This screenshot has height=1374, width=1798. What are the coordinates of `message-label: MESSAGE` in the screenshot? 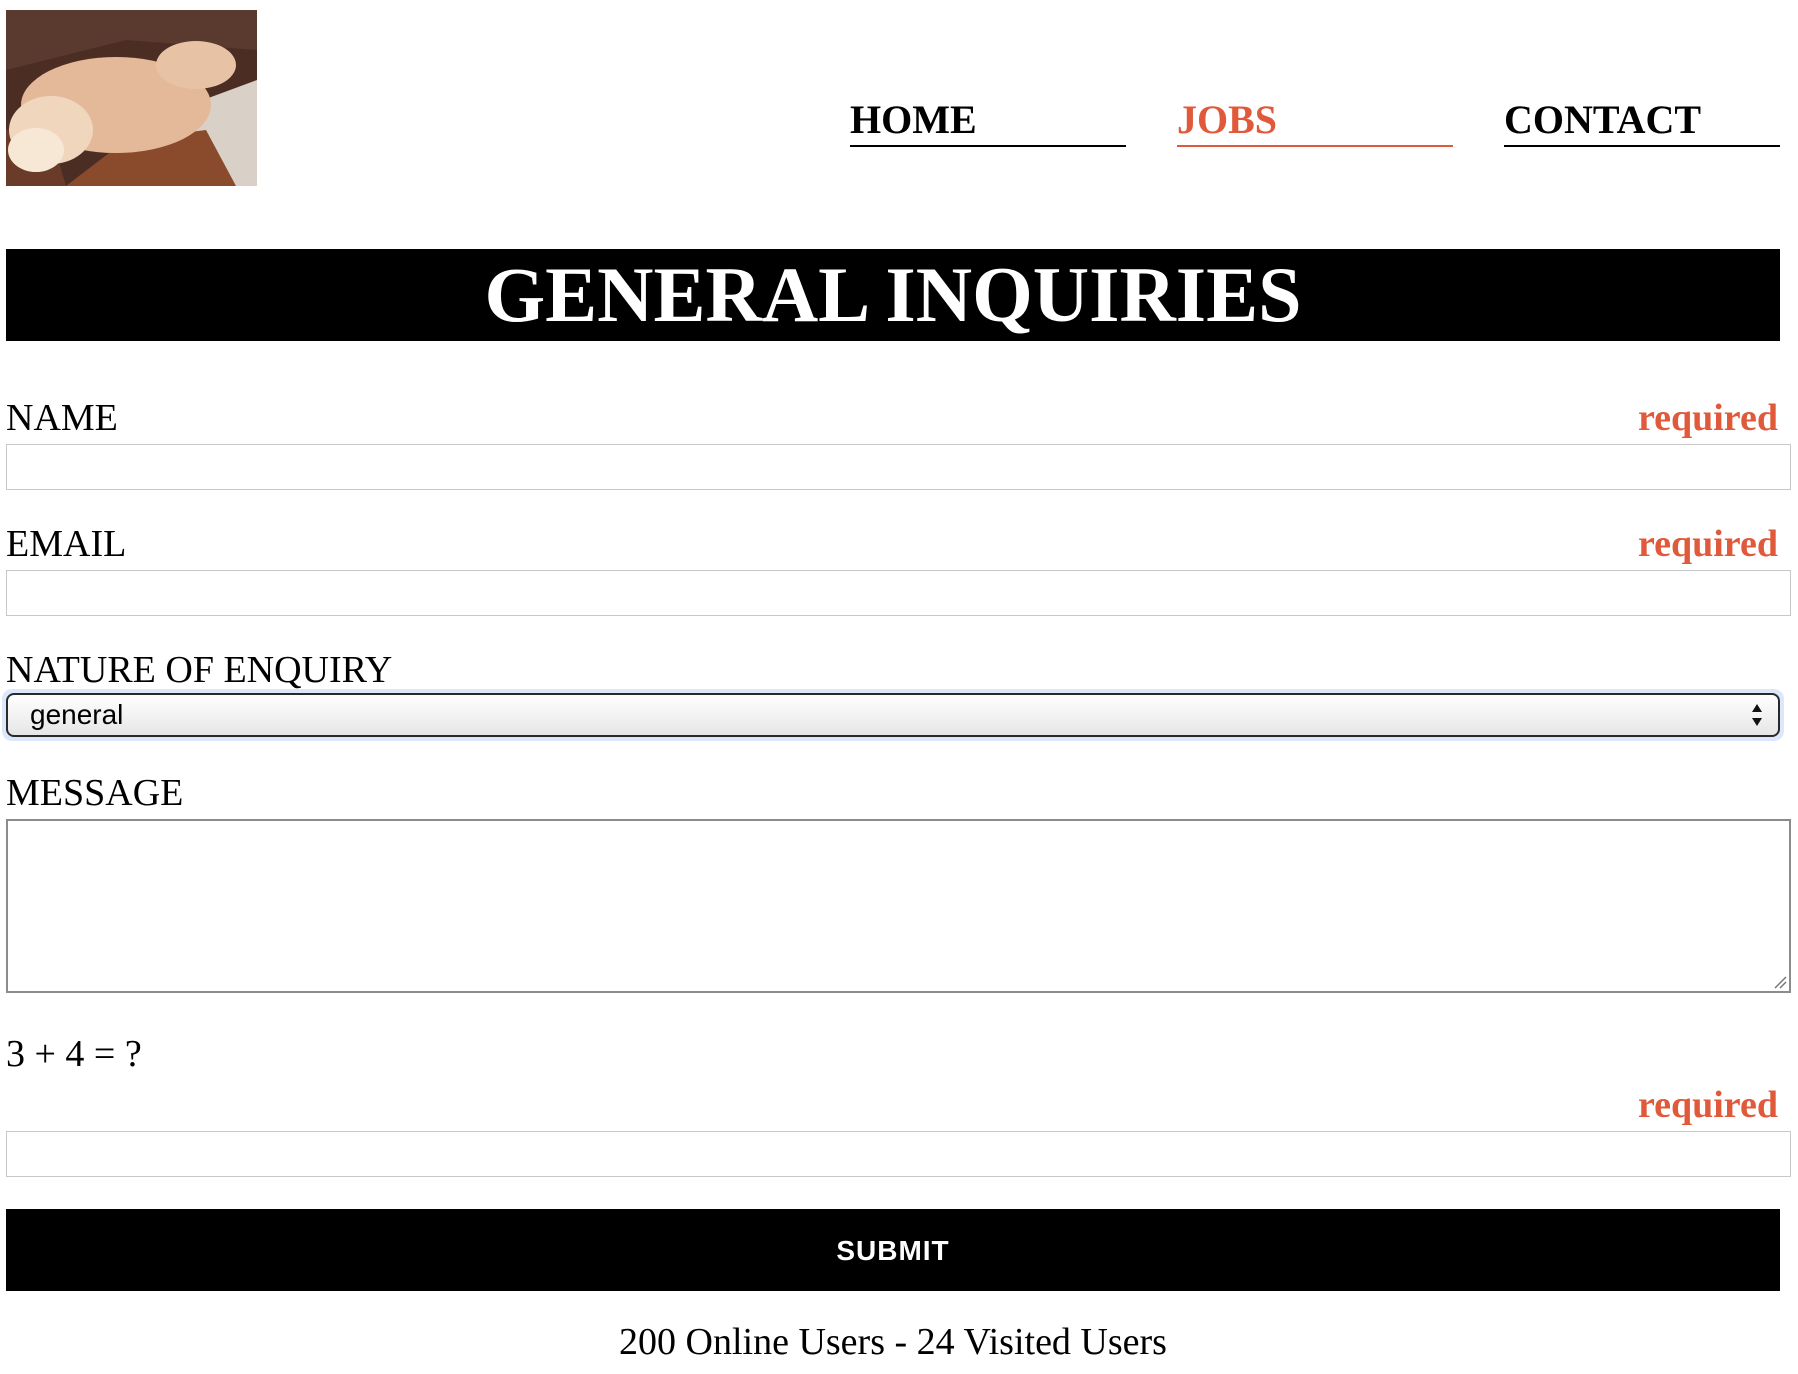 It's located at (95, 793).